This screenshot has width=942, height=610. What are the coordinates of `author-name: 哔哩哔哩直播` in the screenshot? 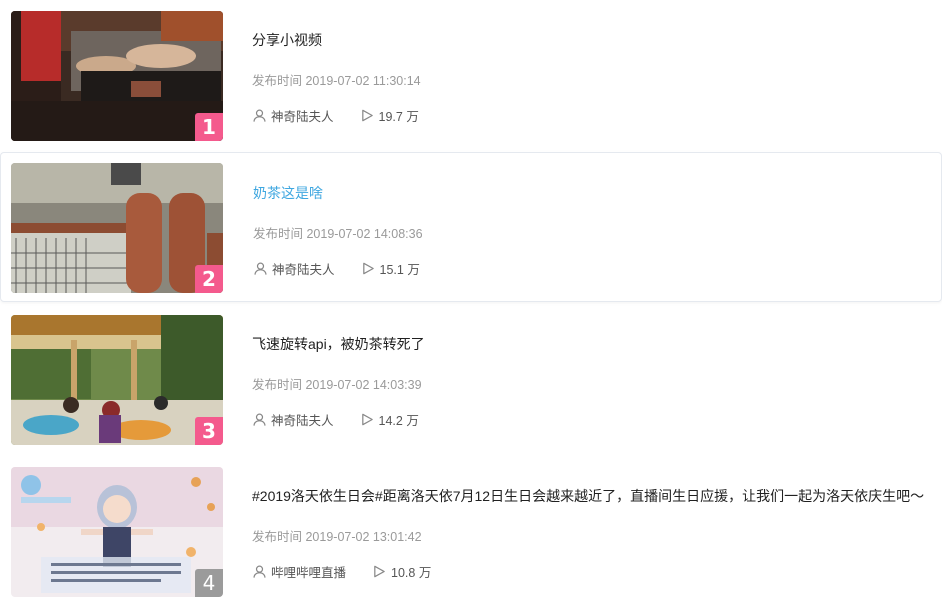 It's located at (309, 573).